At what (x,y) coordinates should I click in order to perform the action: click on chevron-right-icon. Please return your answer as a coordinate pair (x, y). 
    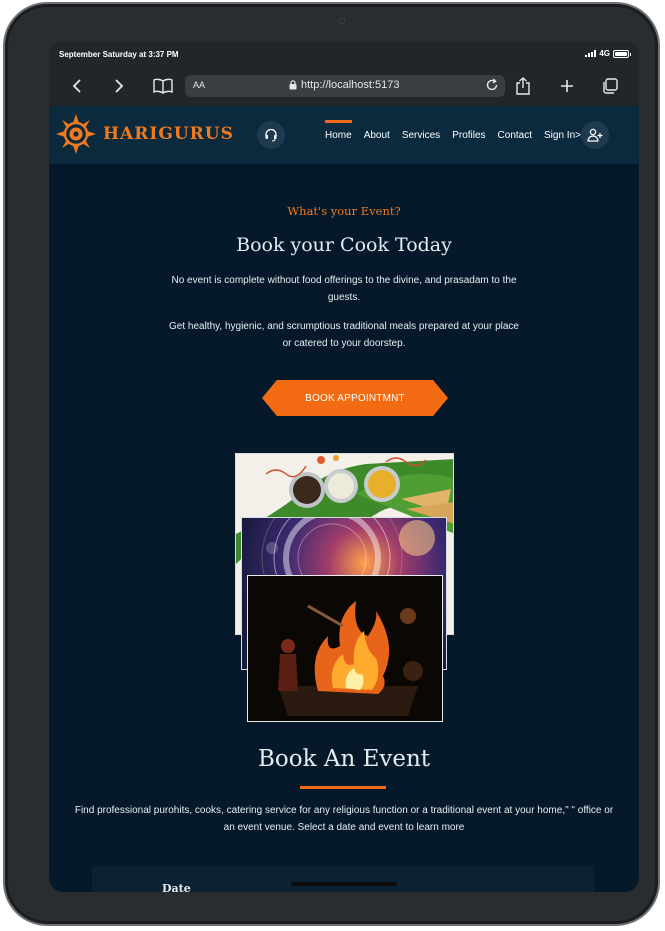
    Looking at the image, I should click on (119, 86).